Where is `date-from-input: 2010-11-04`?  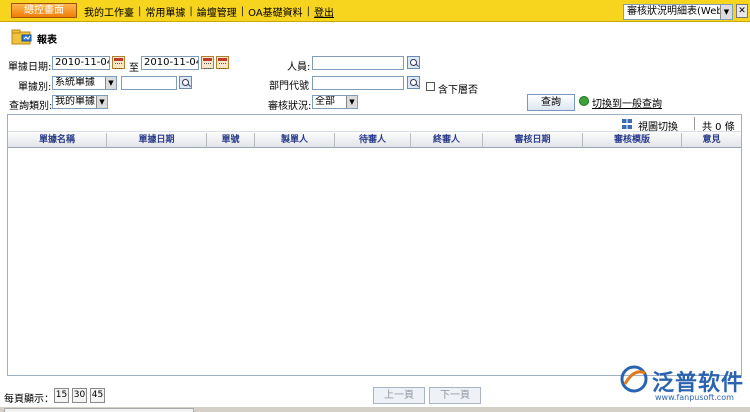 date-from-input: 2010-11-04 is located at coordinates (81, 63).